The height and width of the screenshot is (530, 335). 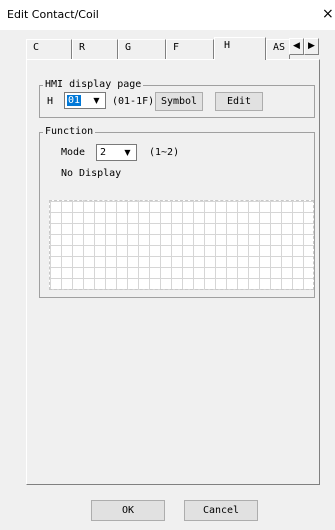 What do you see at coordinates (239, 101) in the screenshot?
I see `edit-button: Edit` at bounding box center [239, 101].